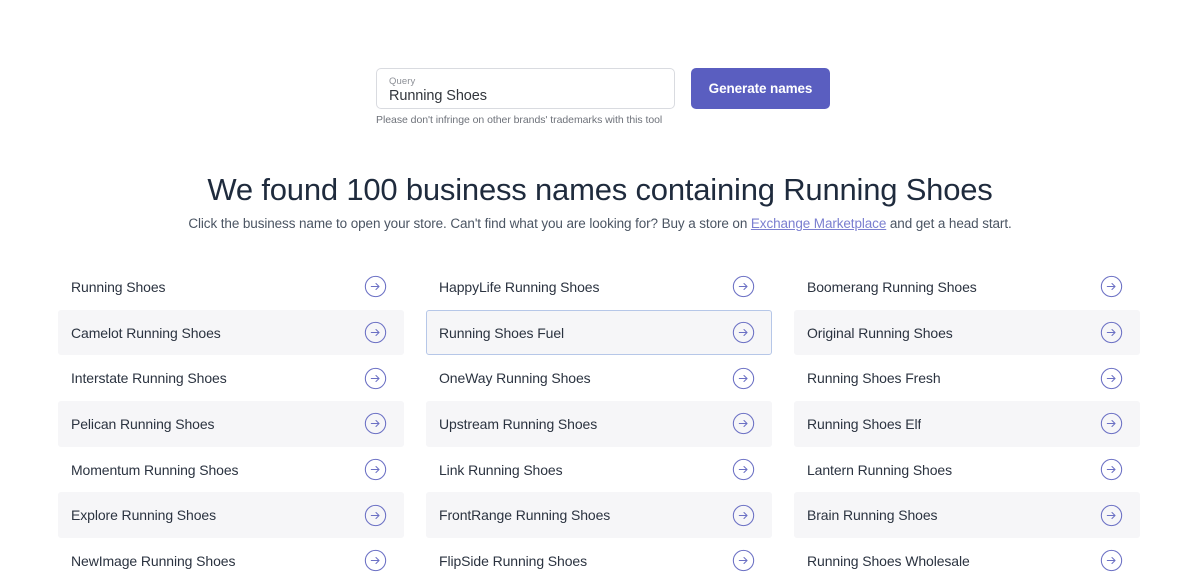  What do you see at coordinates (874, 378) in the screenshot?
I see `business-name-label: Running Shoes Fresh` at bounding box center [874, 378].